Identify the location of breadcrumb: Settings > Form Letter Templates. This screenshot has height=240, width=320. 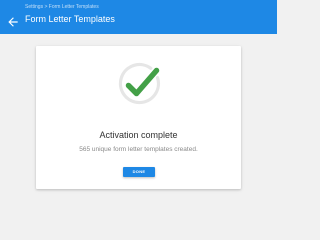
(62, 7).